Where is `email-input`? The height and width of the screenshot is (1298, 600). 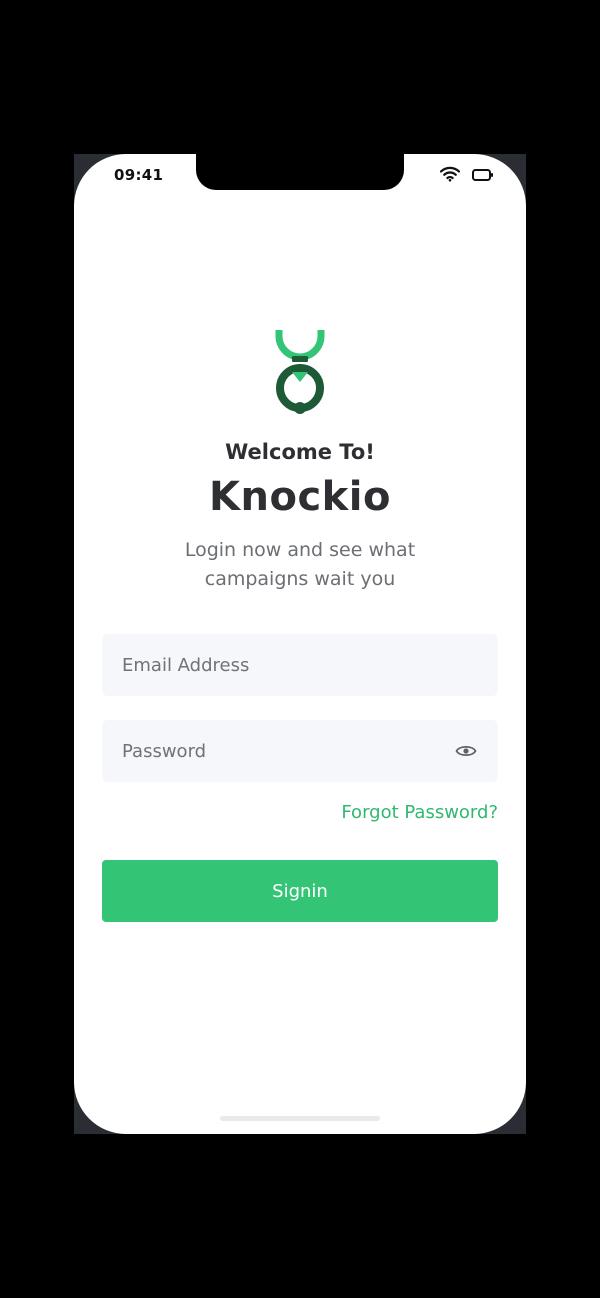
email-input is located at coordinates (300, 665).